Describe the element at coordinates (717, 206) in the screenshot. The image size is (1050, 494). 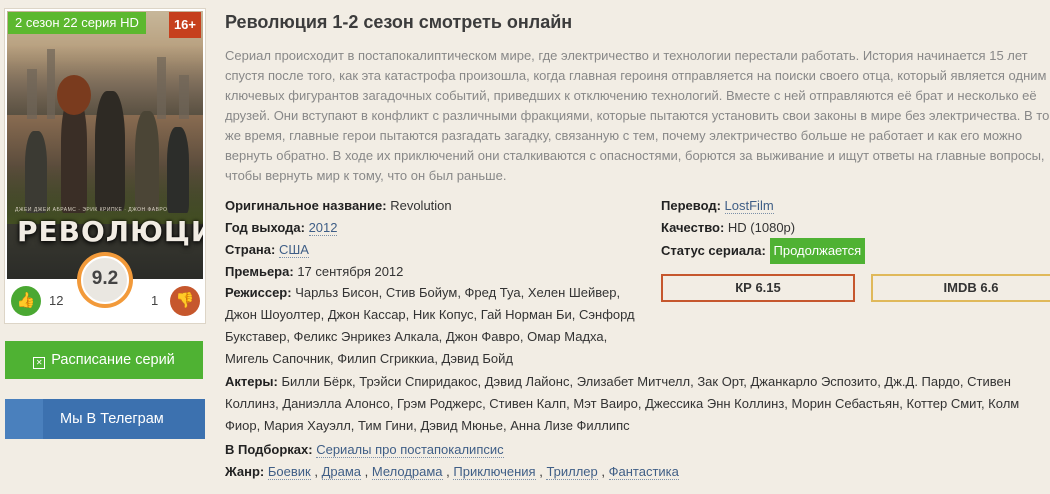
I see `translation-row: Перевод: LostFilm` at that location.